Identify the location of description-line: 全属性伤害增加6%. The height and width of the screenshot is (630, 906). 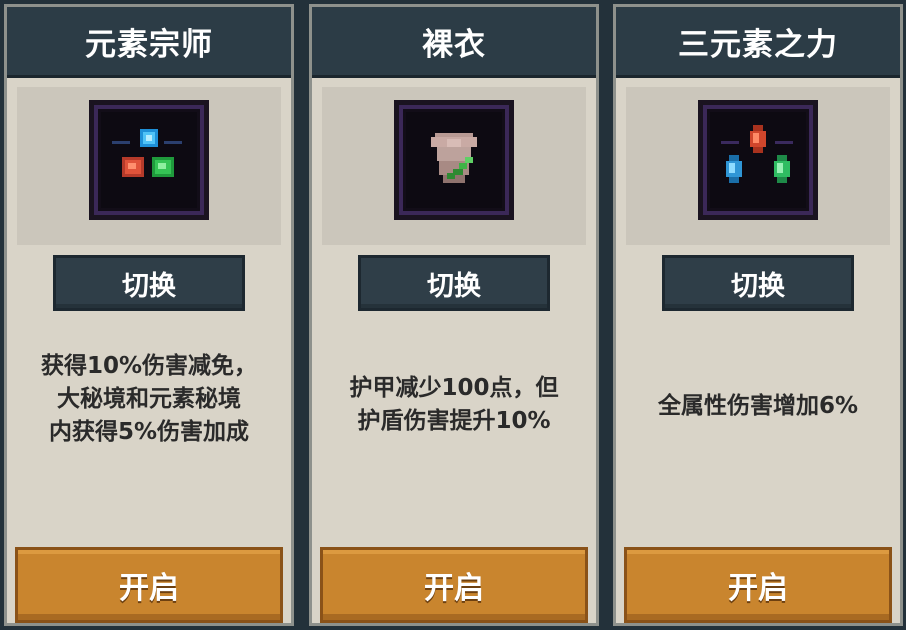
(758, 406).